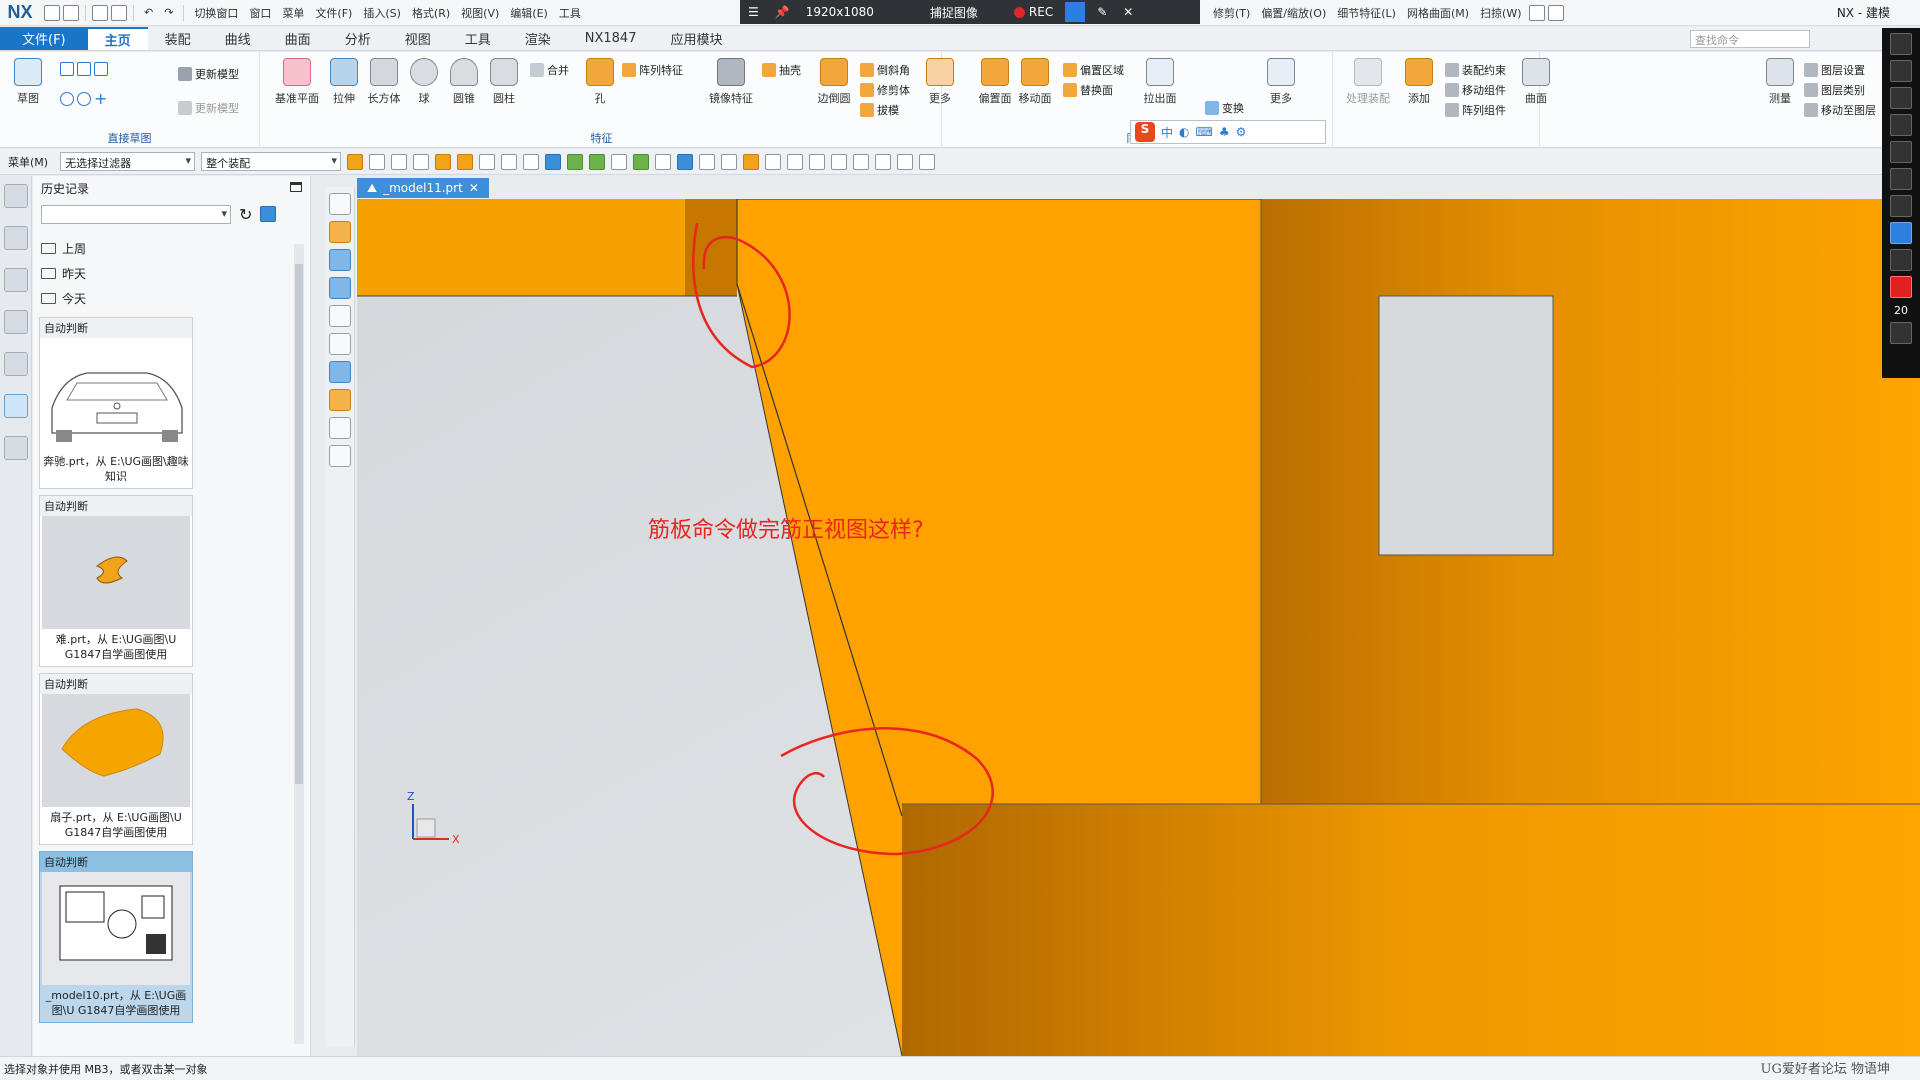  I want to click on command-search-input: 查找命令, so click(1750, 39).